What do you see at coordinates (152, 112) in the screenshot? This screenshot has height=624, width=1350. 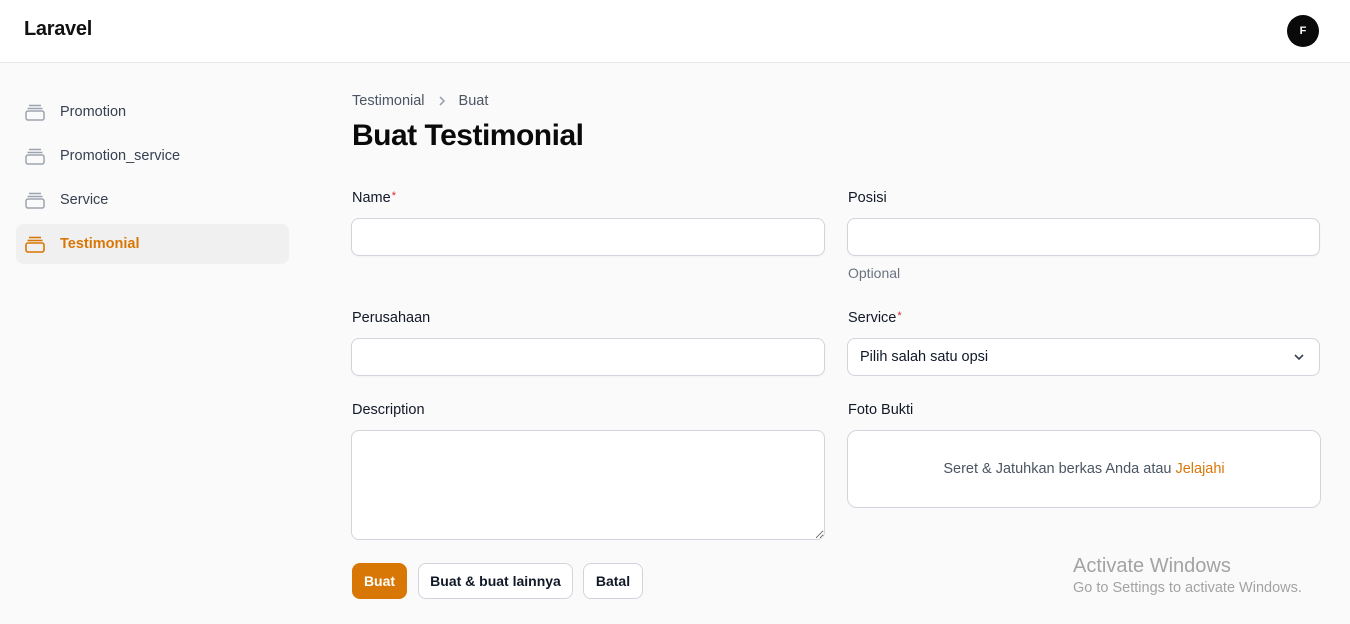 I see `sidebar-item-promotion: Promotion` at bounding box center [152, 112].